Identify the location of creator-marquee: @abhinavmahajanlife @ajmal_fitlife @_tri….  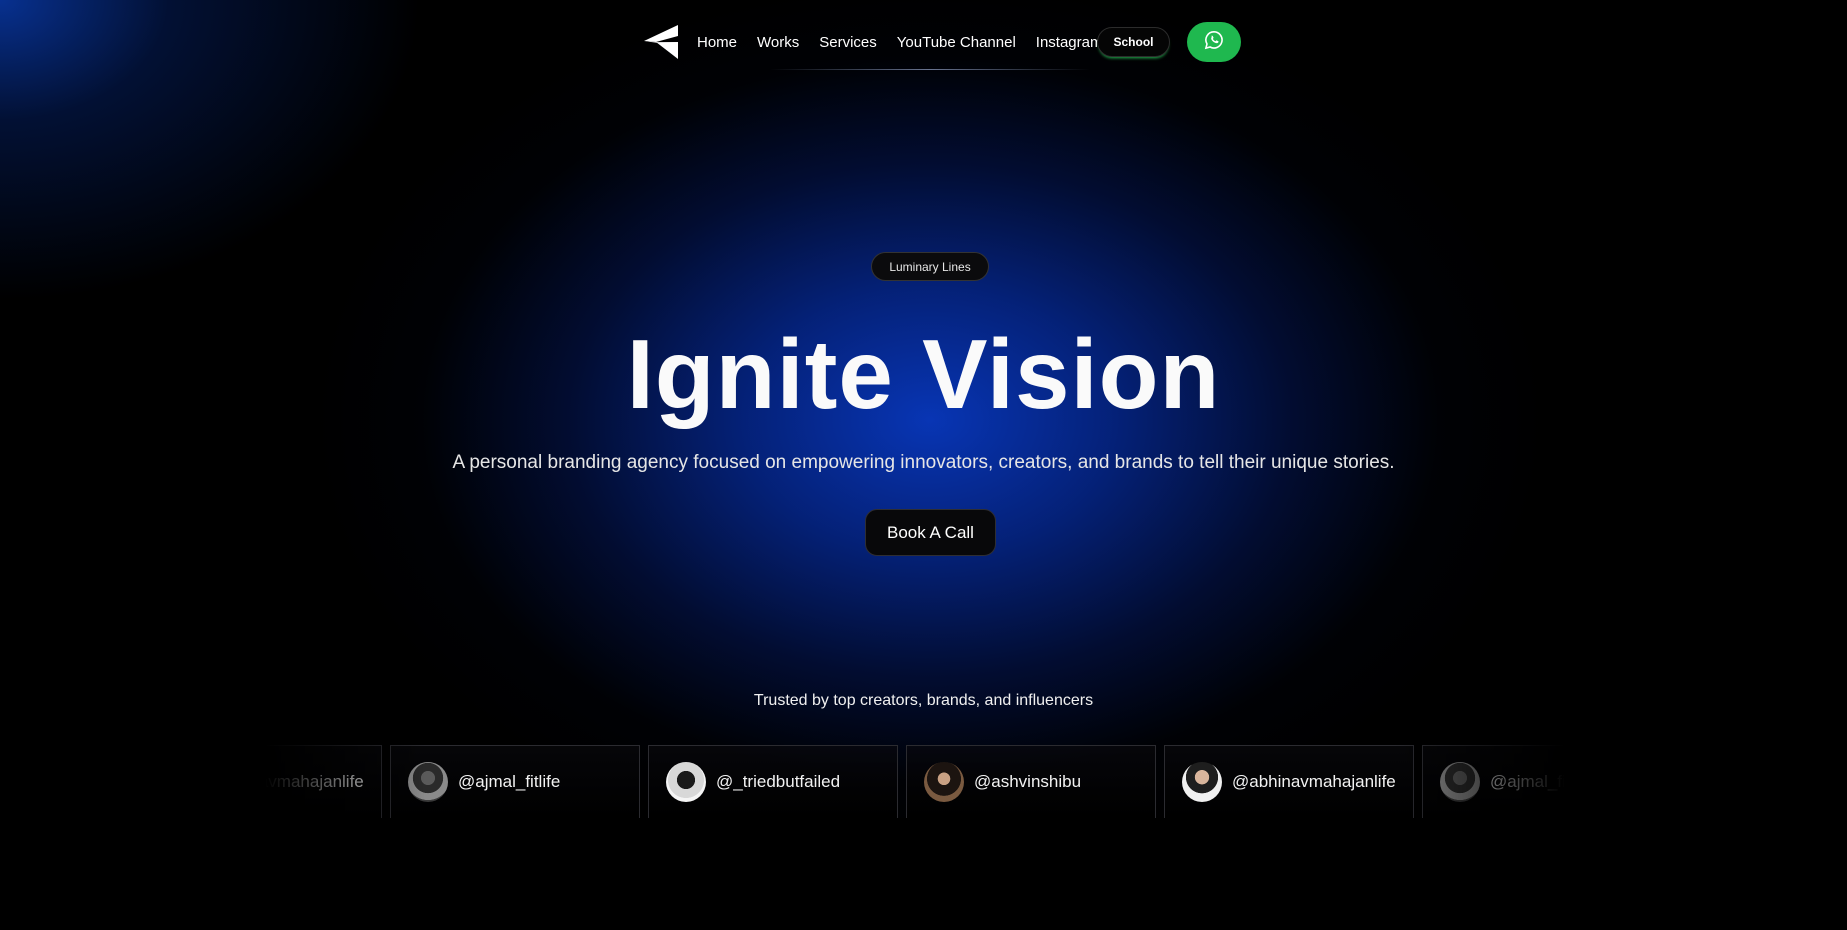
(915, 781).